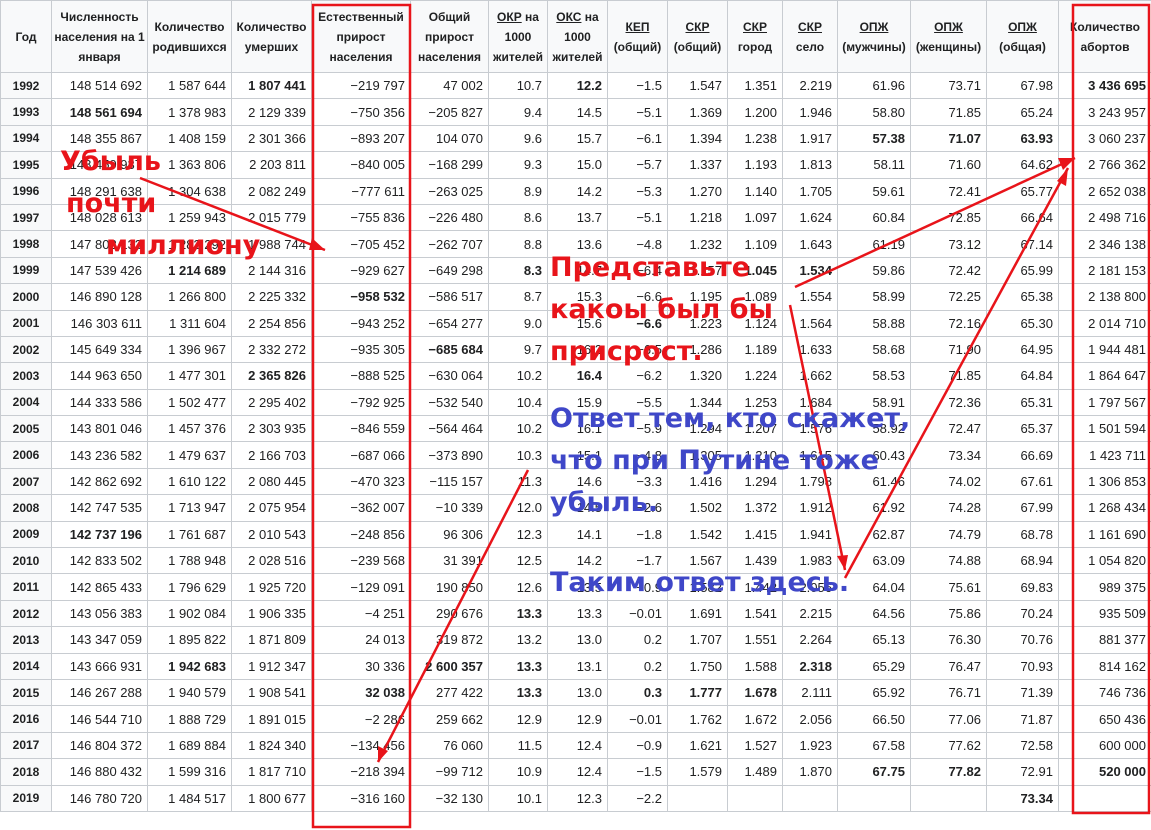  What do you see at coordinates (449, 481) in the screenshot?
I see `table-cell: −115 157` at bounding box center [449, 481].